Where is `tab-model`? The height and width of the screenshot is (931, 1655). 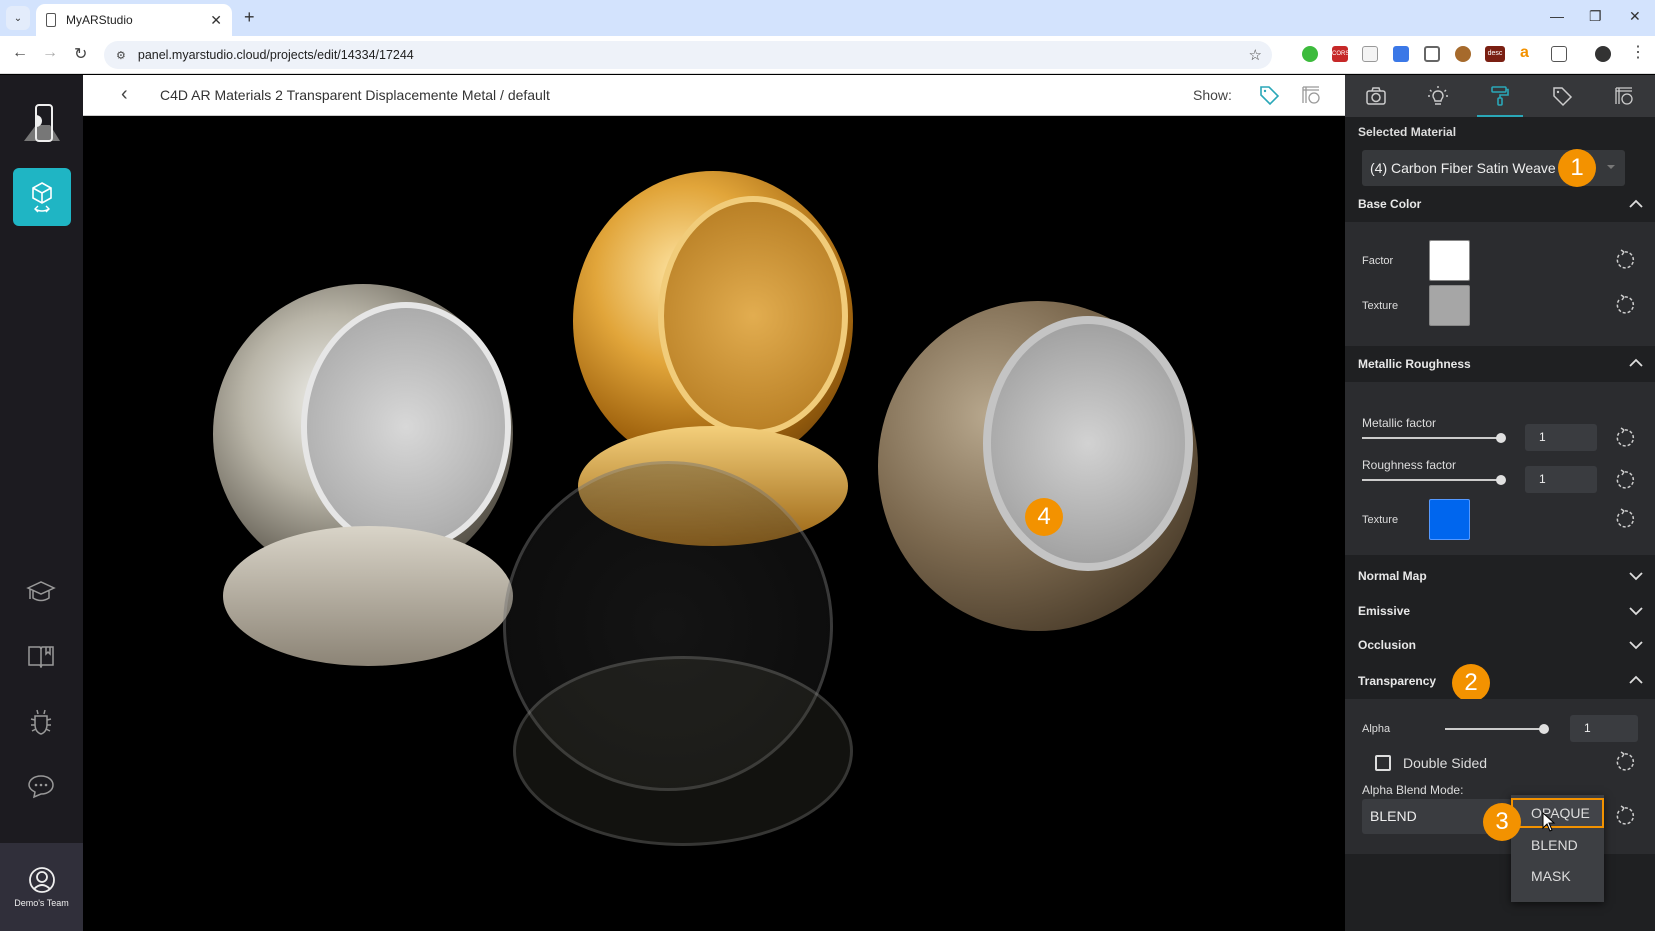 tab-model is located at coordinates (1624, 96).